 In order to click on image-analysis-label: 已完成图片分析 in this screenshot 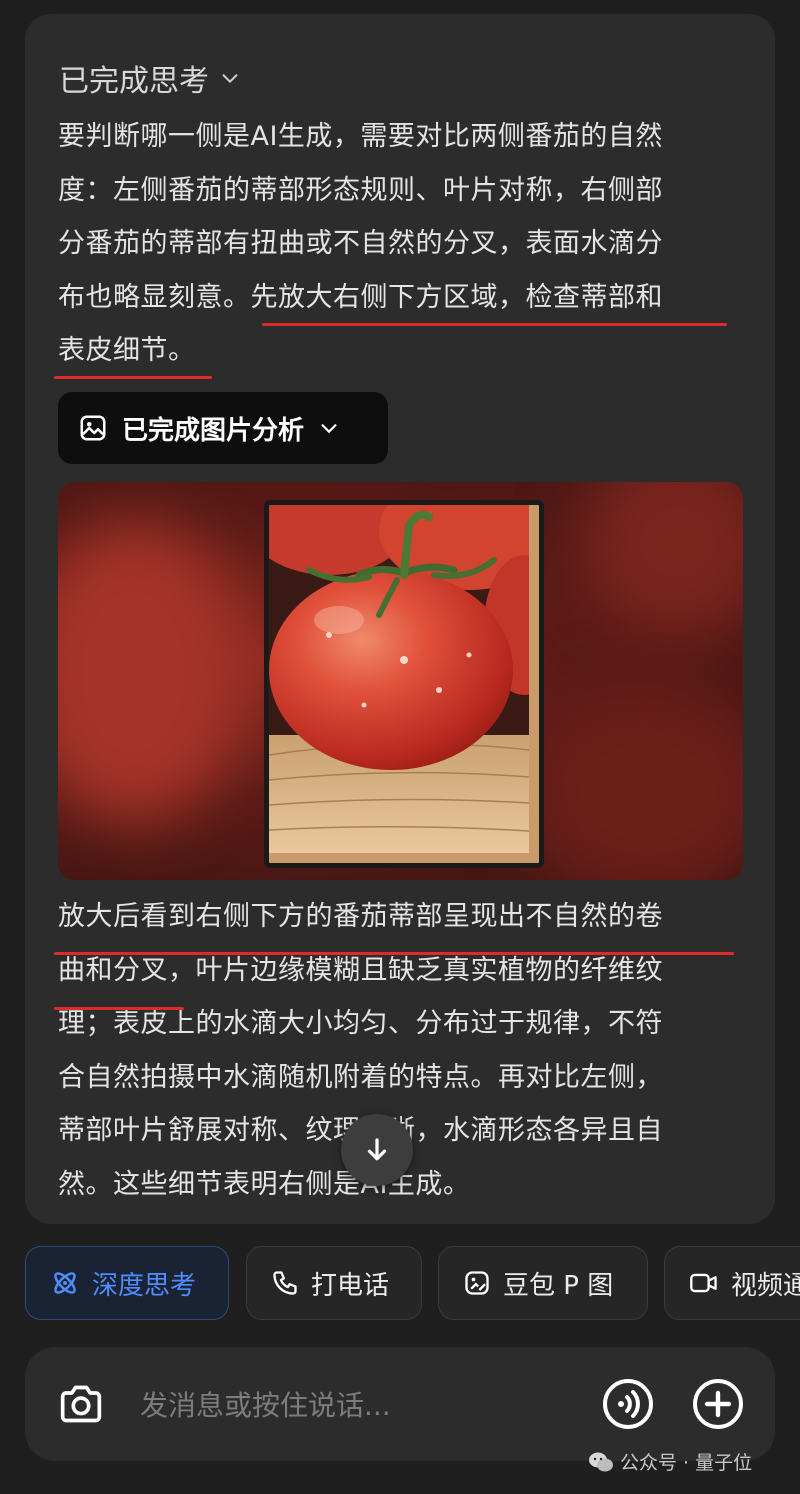, I will do `click(213, 430)`.